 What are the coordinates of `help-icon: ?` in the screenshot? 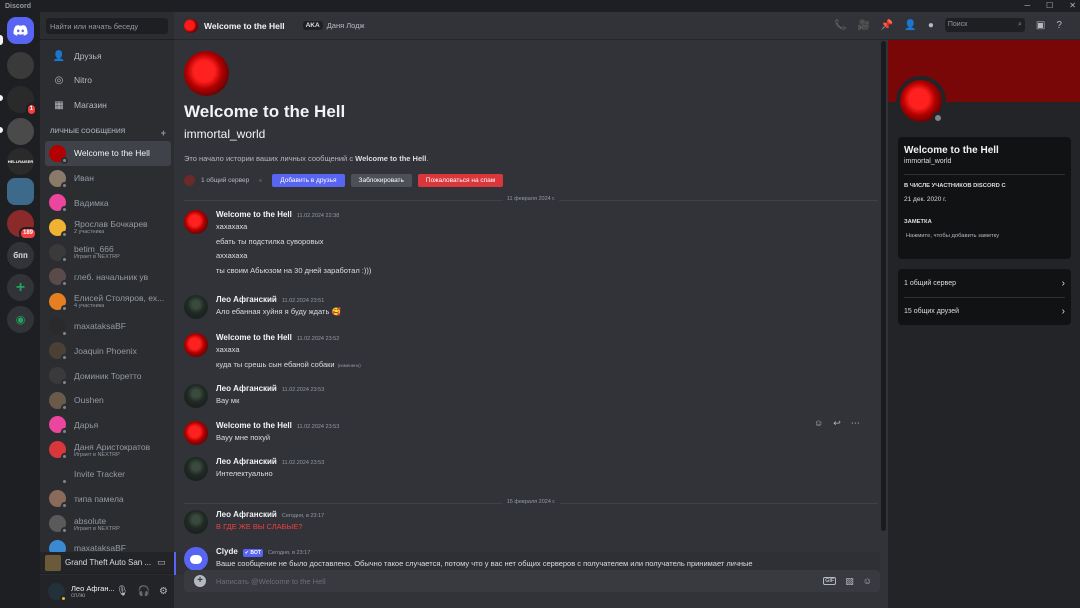 It's located at (1059, 25).